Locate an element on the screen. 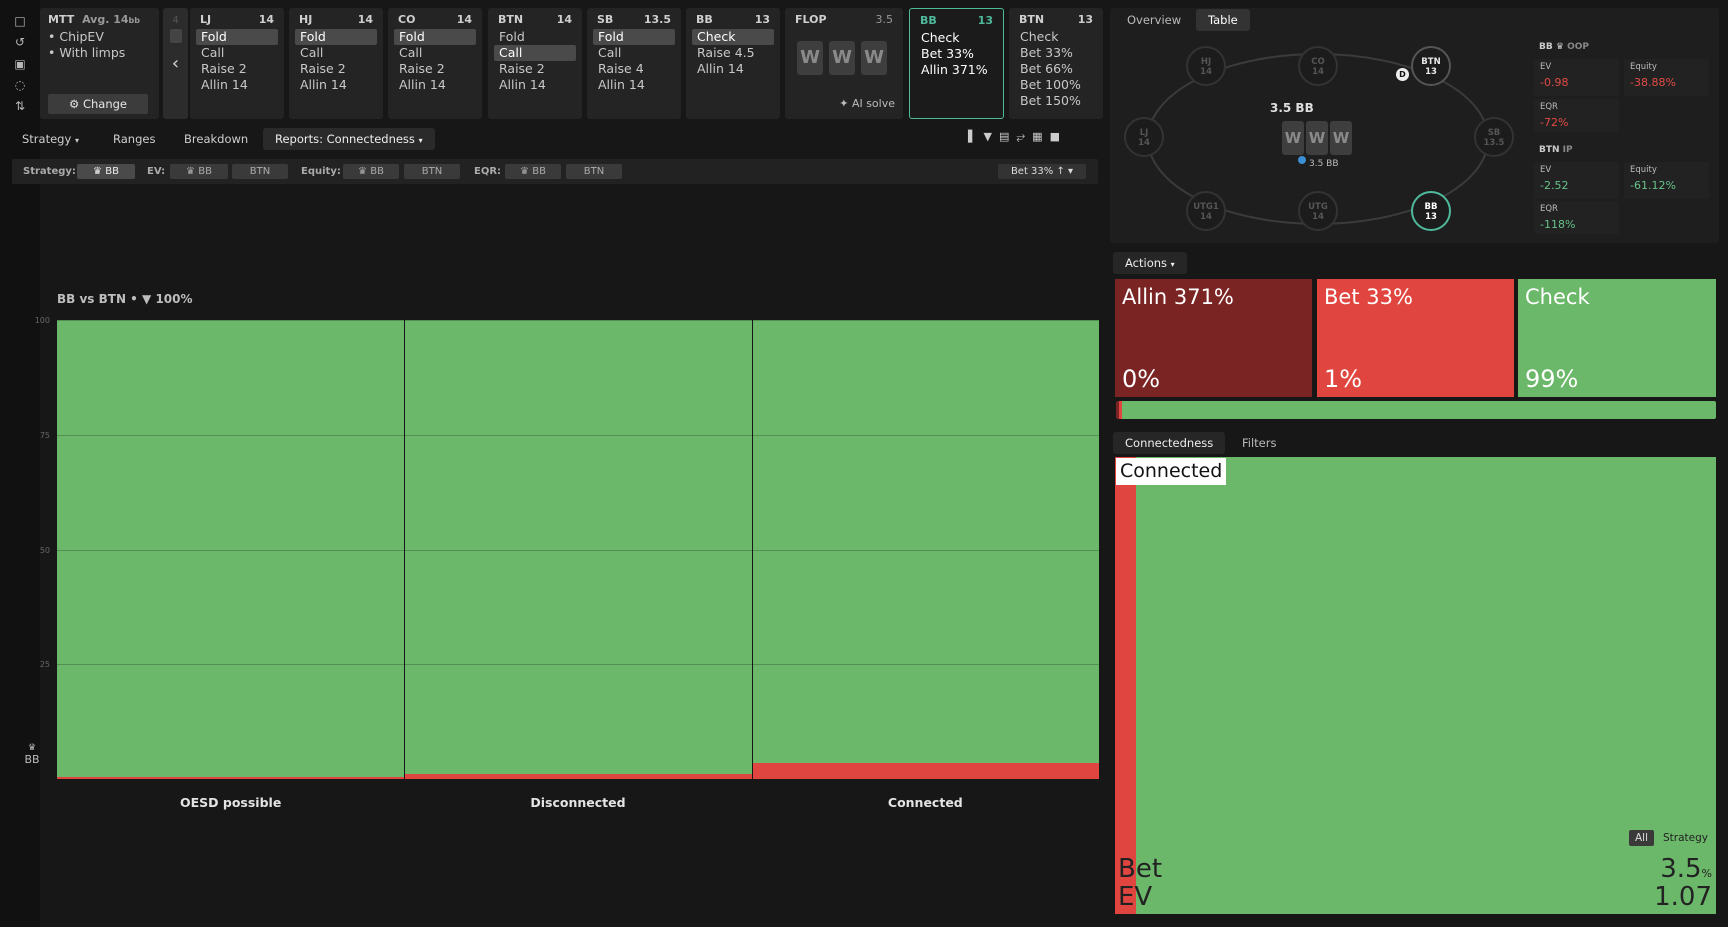 This screenshot has height=927, width=1728. pot-size: 3.5 BB is located at coordinates (1292, 108).